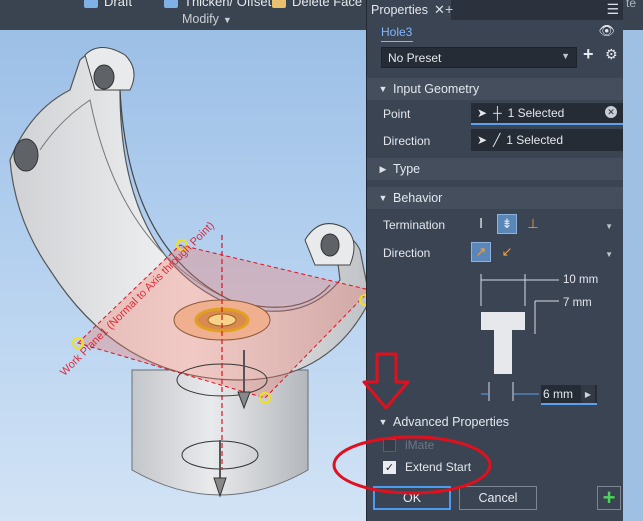 This screenshot has width=643, height=521. What do you see at coordinates (171, 4) in the screenshot?
I see `thicken-icon` at bounding box center [171, 4].